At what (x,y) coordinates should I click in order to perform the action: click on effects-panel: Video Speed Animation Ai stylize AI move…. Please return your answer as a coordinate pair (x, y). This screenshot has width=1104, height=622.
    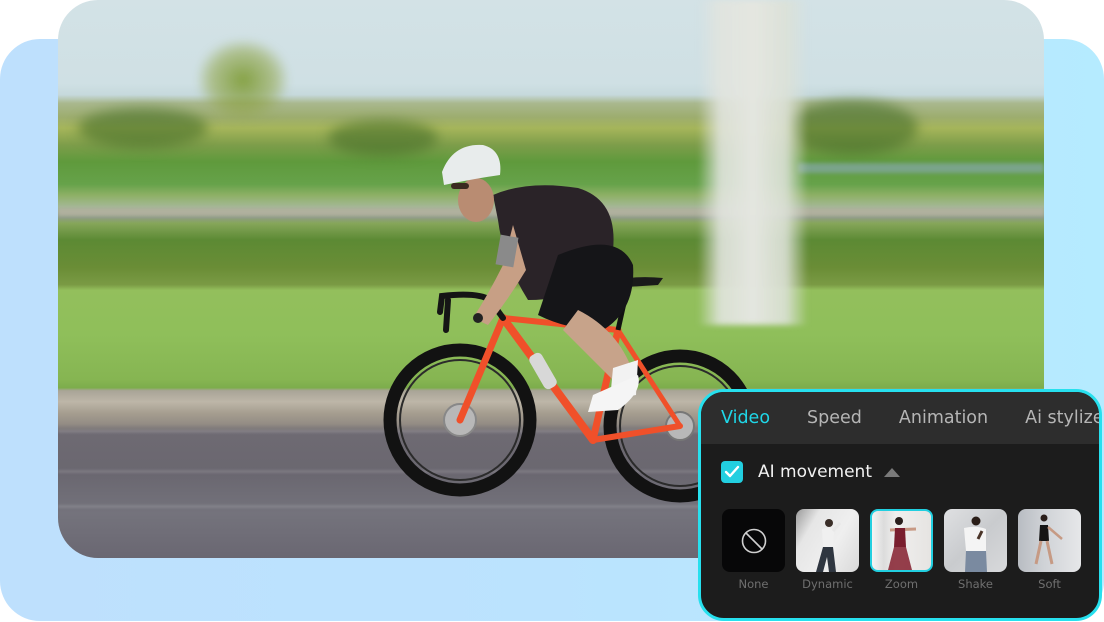
    Looking at the image, I should click on (900, 505).